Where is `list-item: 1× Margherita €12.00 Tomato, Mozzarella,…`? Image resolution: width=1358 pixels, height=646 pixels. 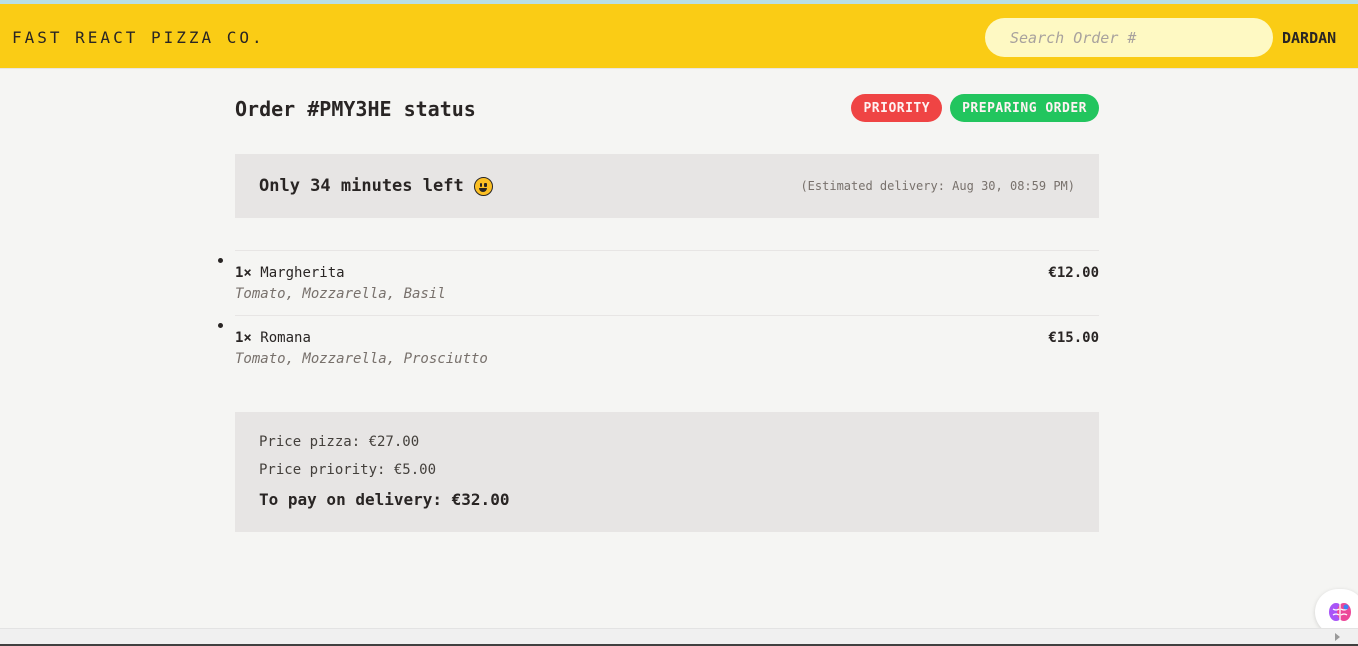
list-item: 1× Margherita €12.00 Tomato, Mozzarella,… is located at coordinates (667, 283).